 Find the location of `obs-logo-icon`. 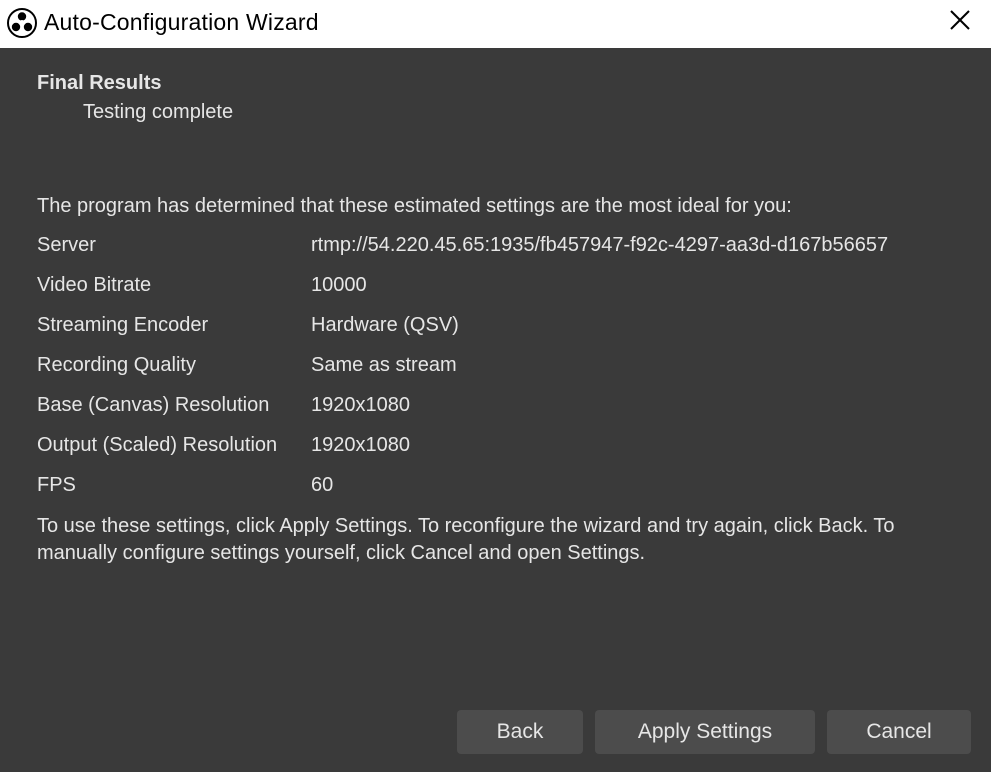

obs-logo-icon is located at coordinates (22, 23).